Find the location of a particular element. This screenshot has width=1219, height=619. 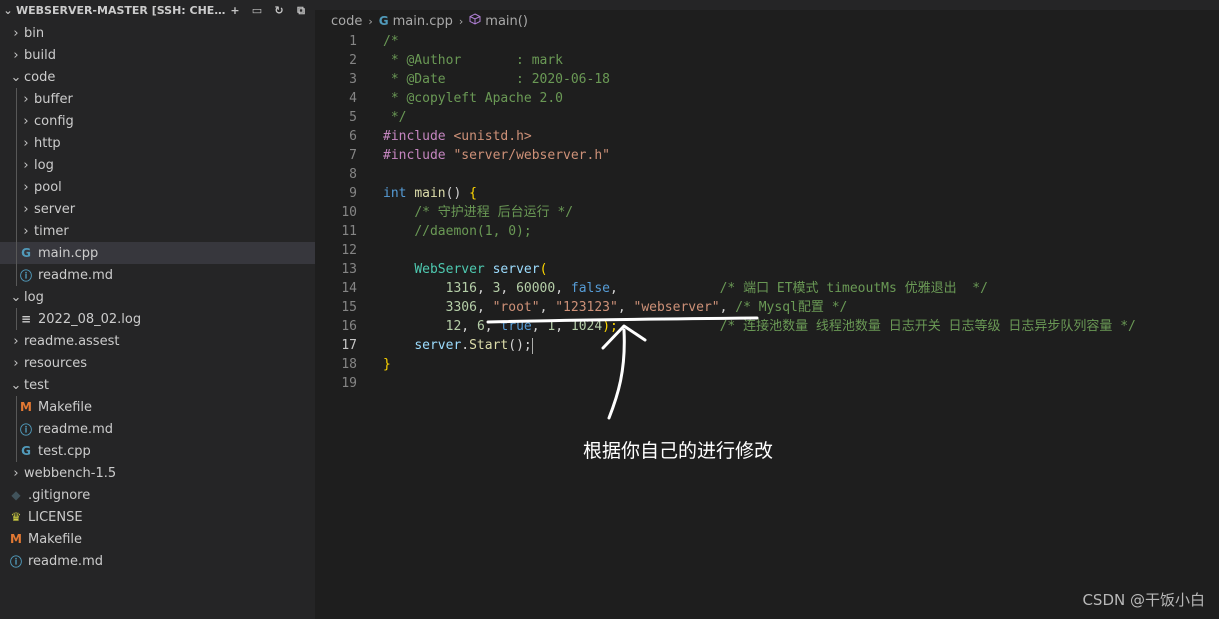

tree-folder: ⌄ log is located at coordinates (157, 297).